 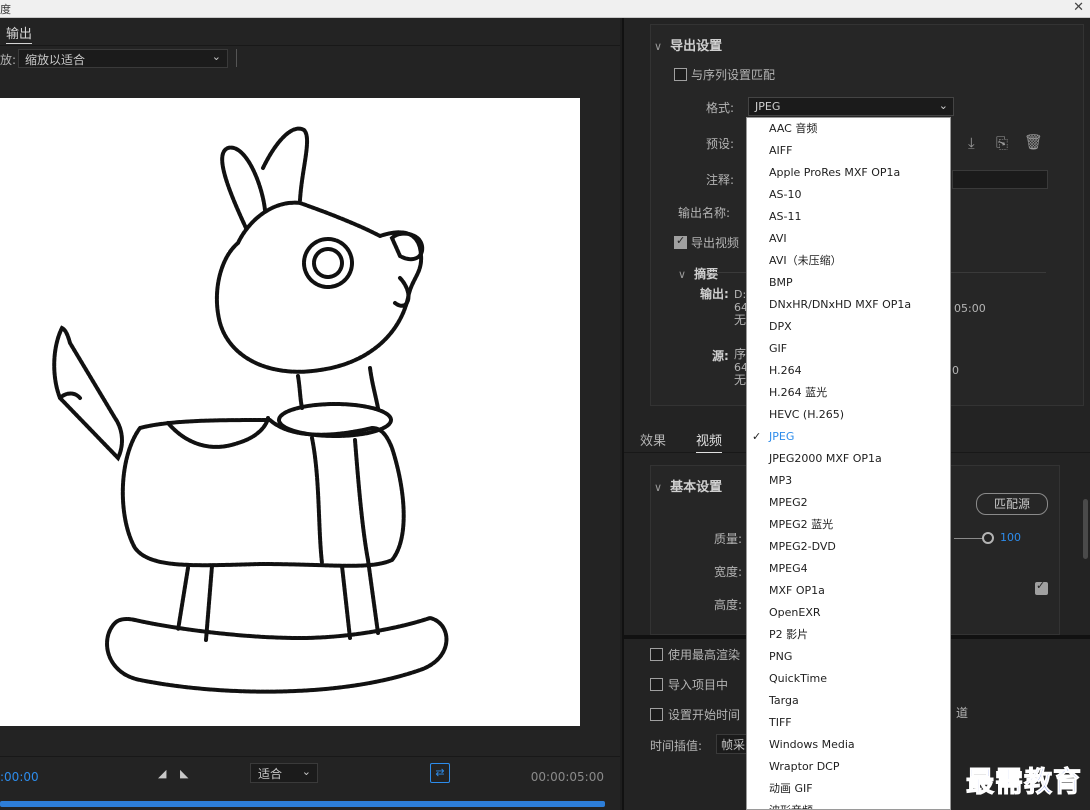 I want to click on quality-slider-track, so click(x=969, y=538).